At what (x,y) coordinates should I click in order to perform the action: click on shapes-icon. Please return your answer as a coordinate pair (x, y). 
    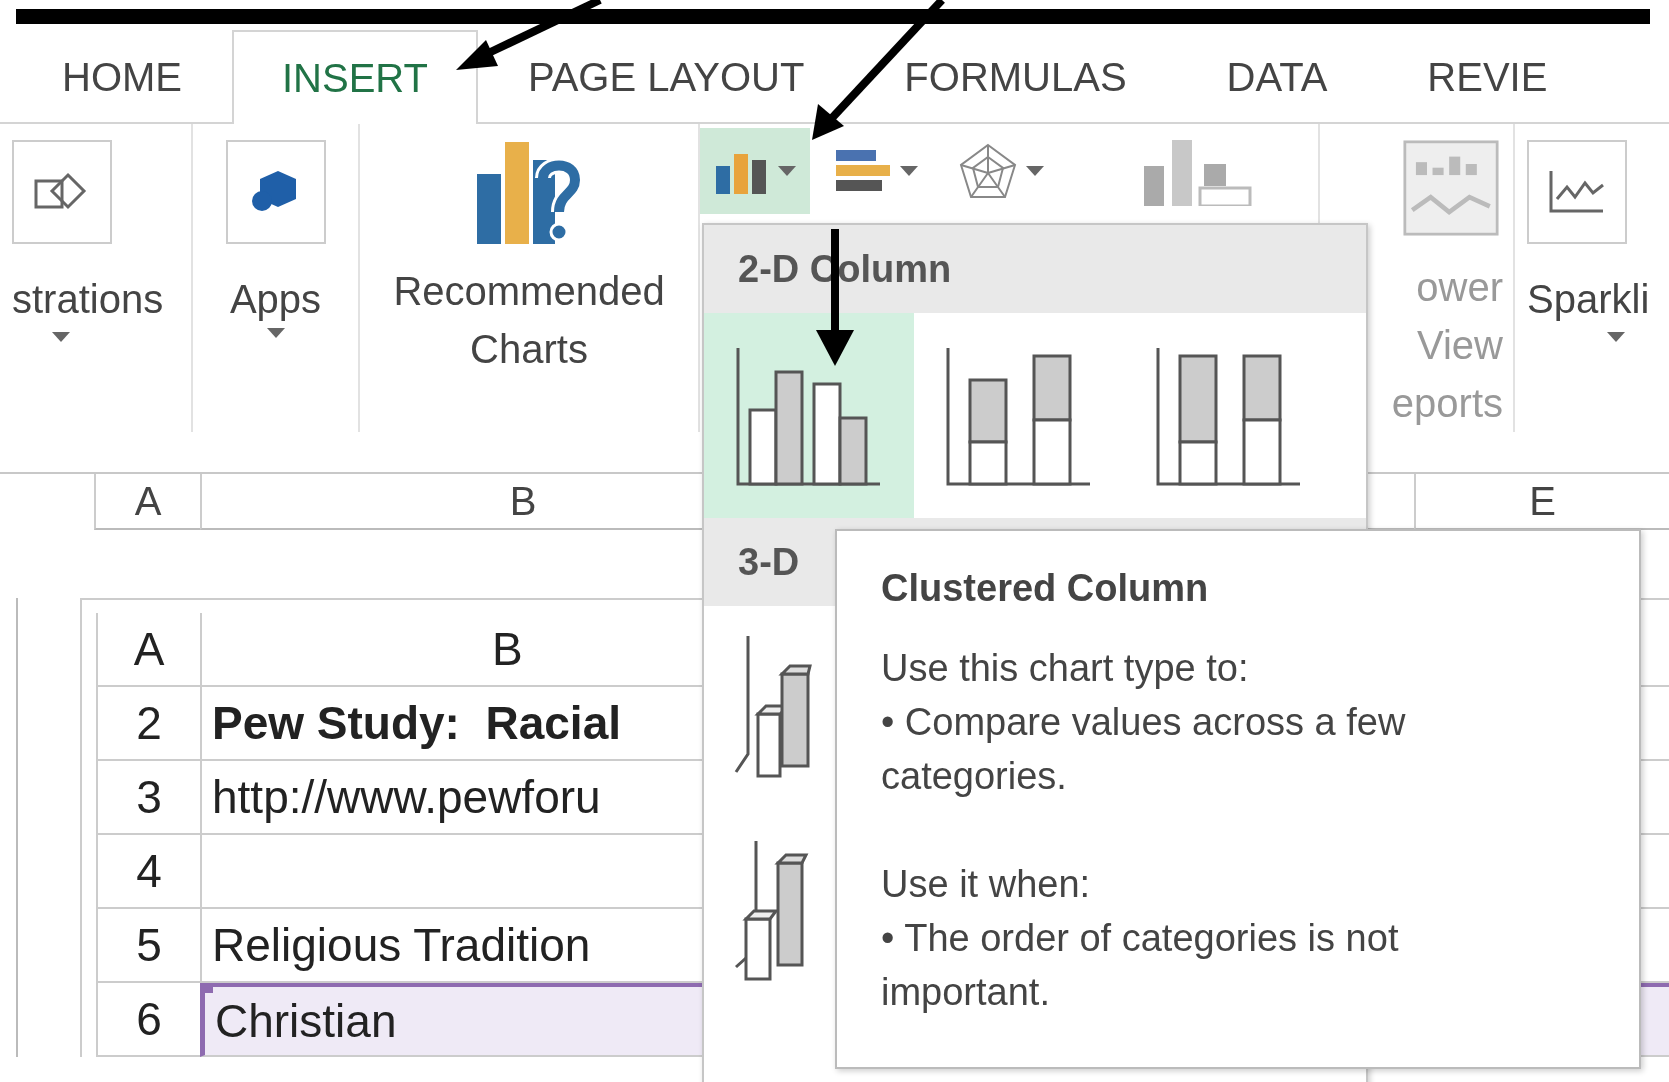
    Looking at the image, I should click on (62, 192).